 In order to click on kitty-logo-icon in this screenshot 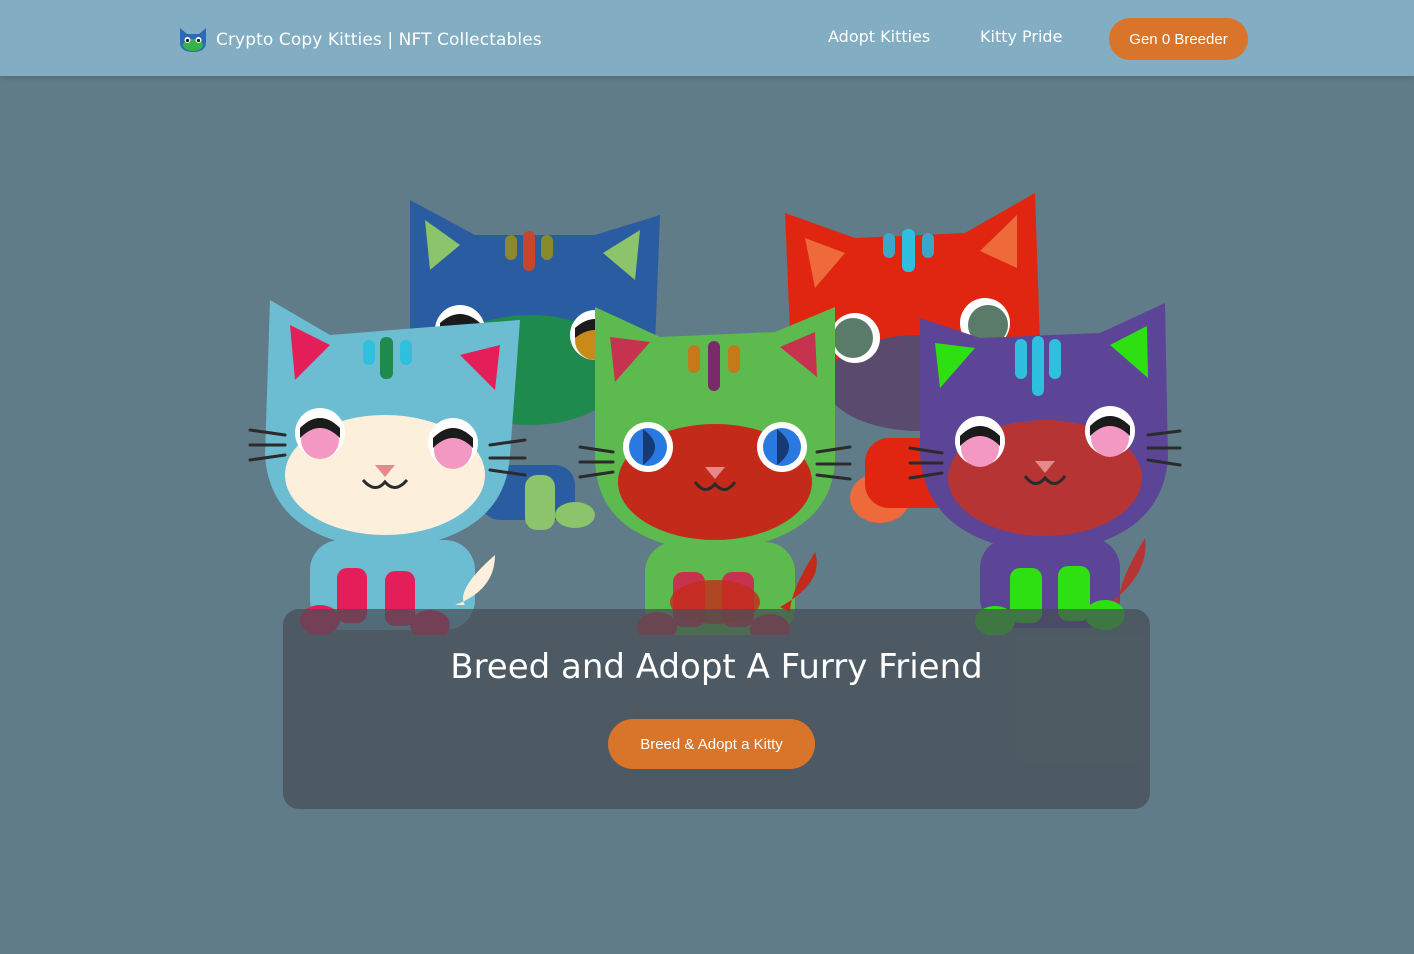, I will do `click(193, 40)`.